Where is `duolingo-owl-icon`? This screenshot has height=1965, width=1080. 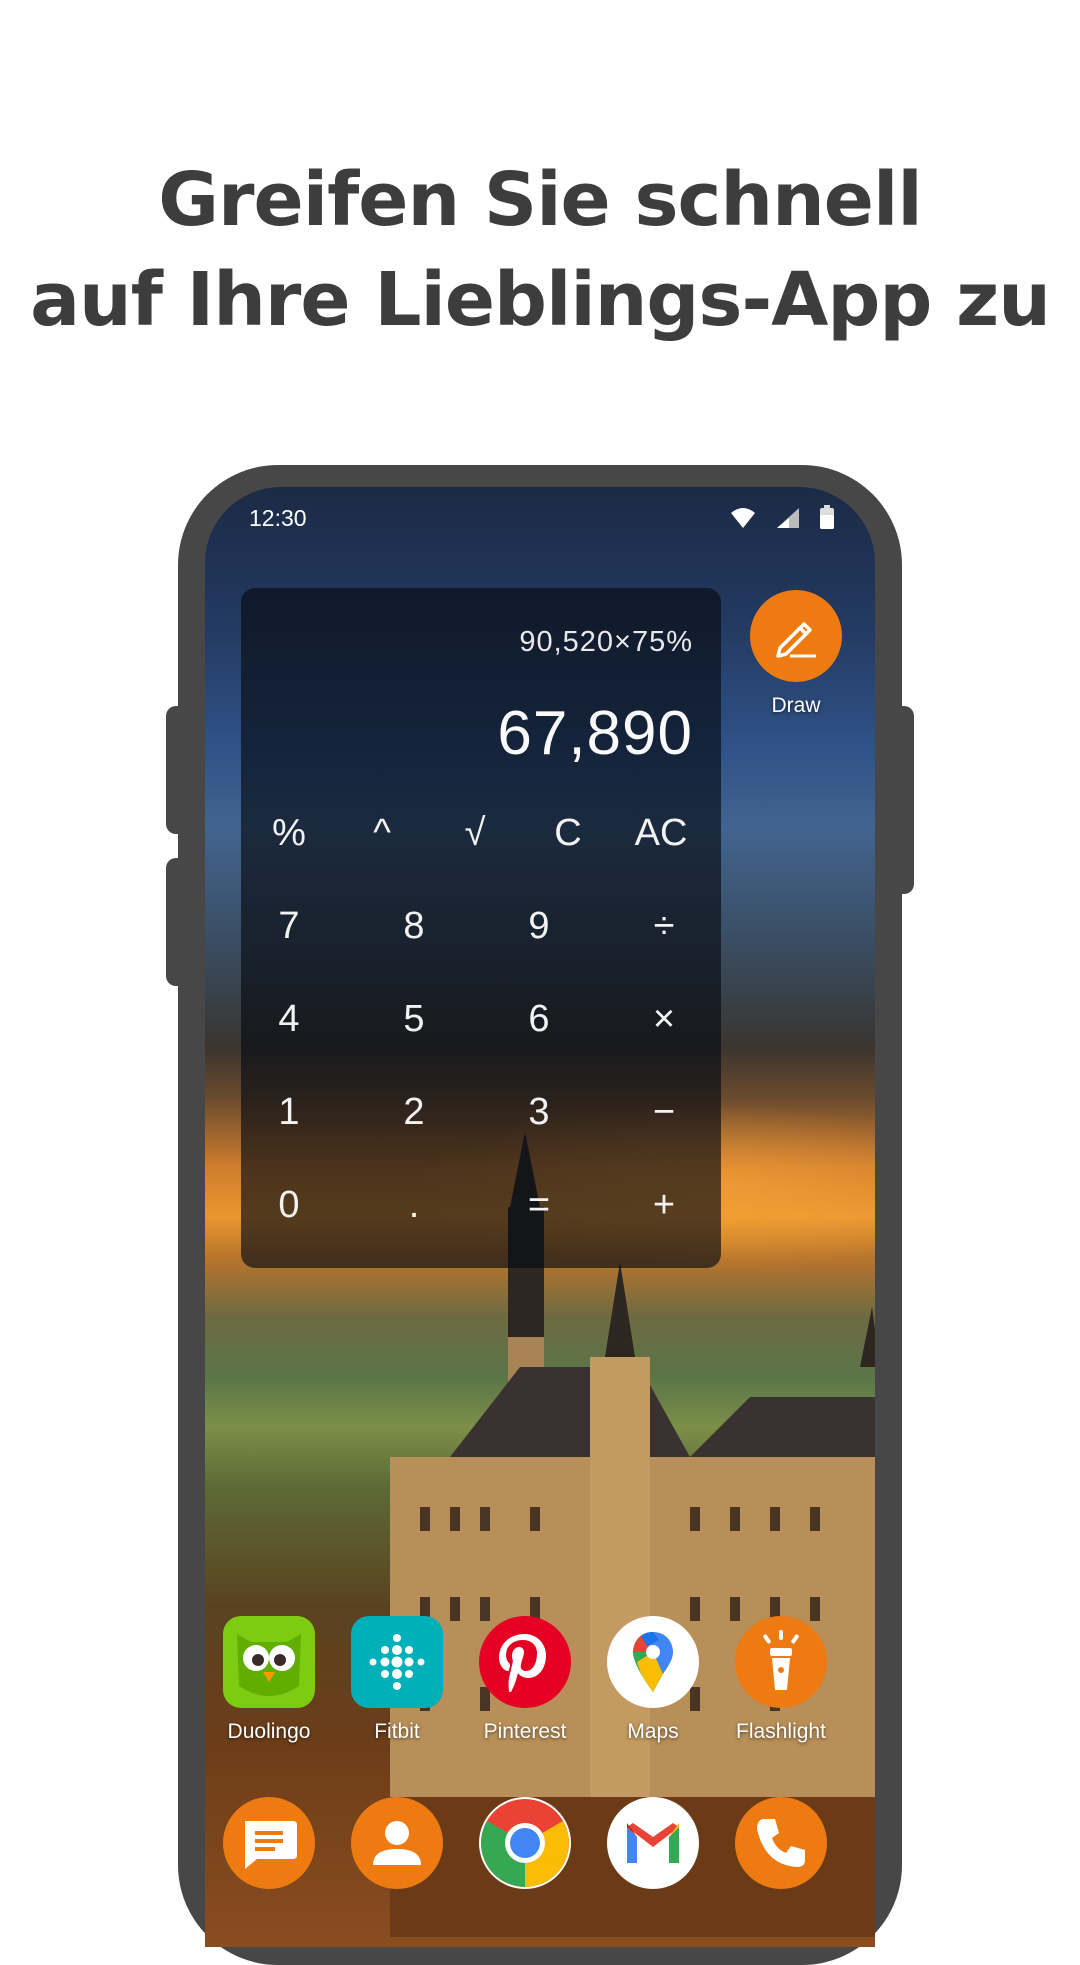
duolingo-owl-icon is located at coordinates (269, 1662).